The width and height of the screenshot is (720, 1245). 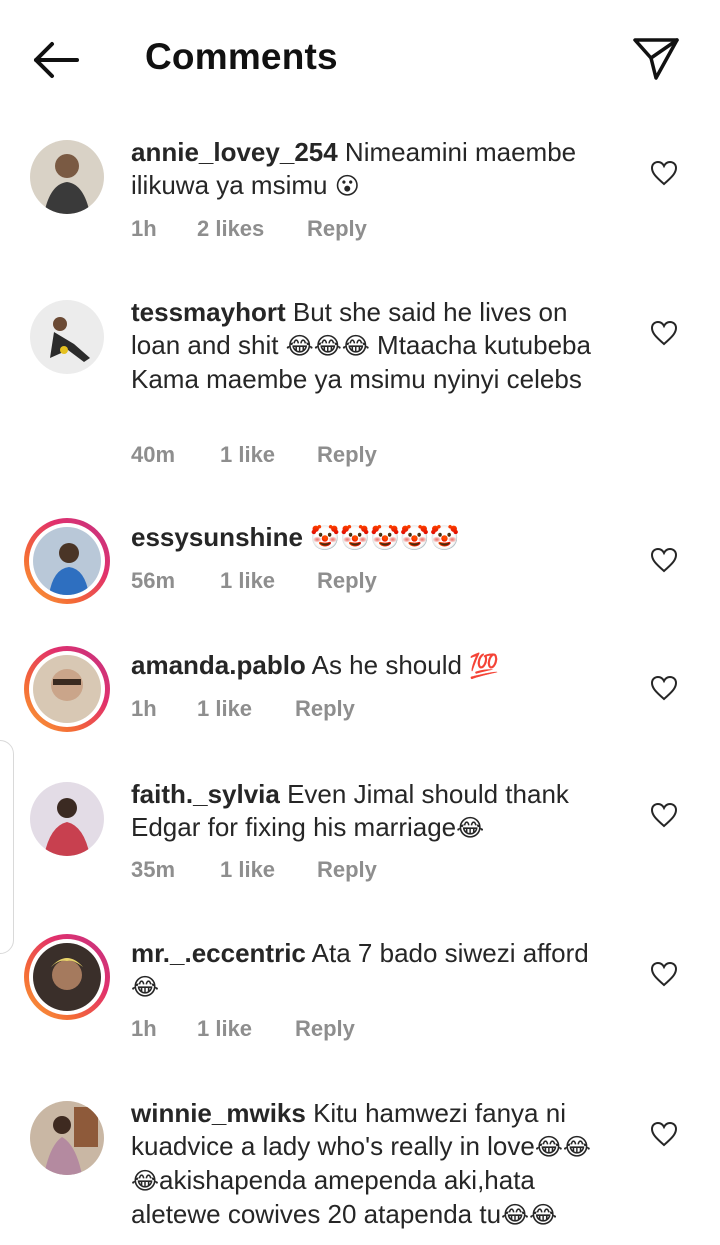 What do you see at coordinates (241, 56) in the screenshot?
I see `page-title: Comments` at bounding box center [241, 56].